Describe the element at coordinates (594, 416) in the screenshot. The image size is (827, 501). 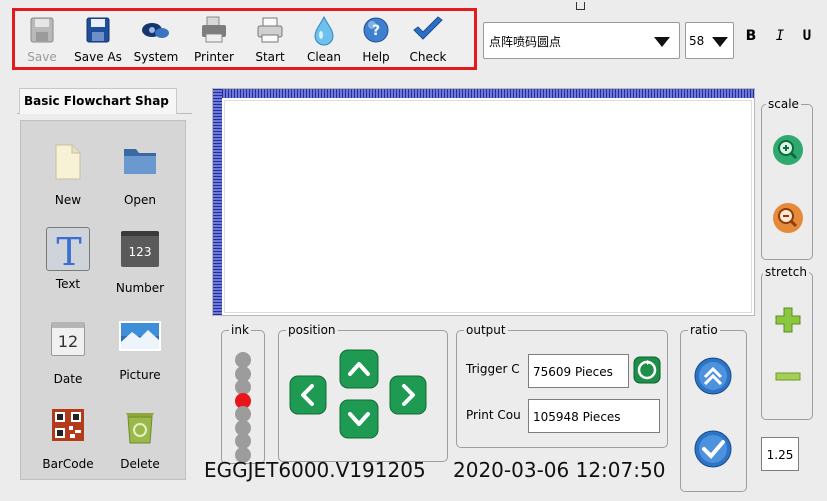
I see `print-count-field: 105948 Pieces` at that location.